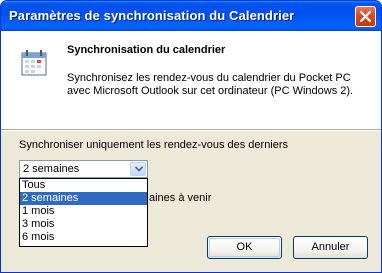 This screenshot has width=382, height=273. What do you see at coordinates (51, 169) in the screenshot?
I see `dropdown-value: 2 semaines` at bounding box center [51, 169].